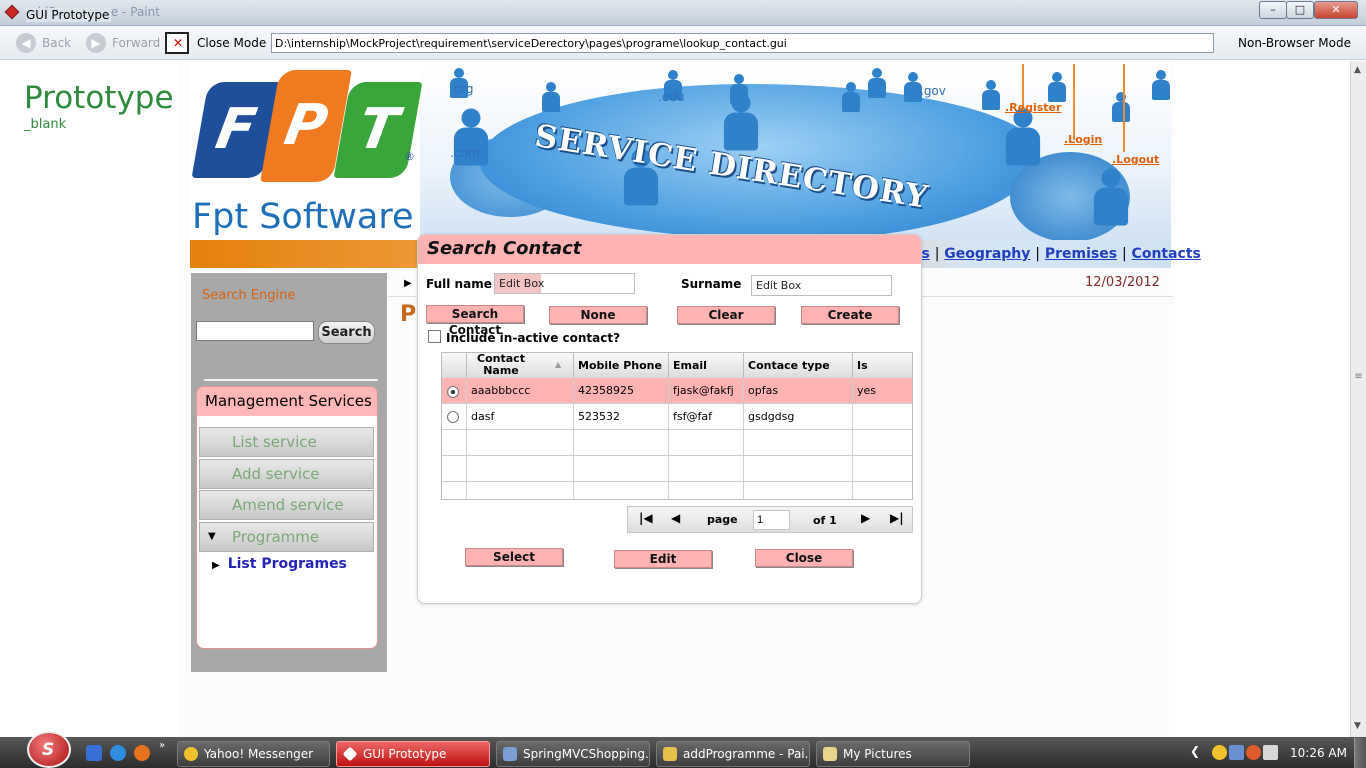  I want to click on paint-icon, so click(670, 754).